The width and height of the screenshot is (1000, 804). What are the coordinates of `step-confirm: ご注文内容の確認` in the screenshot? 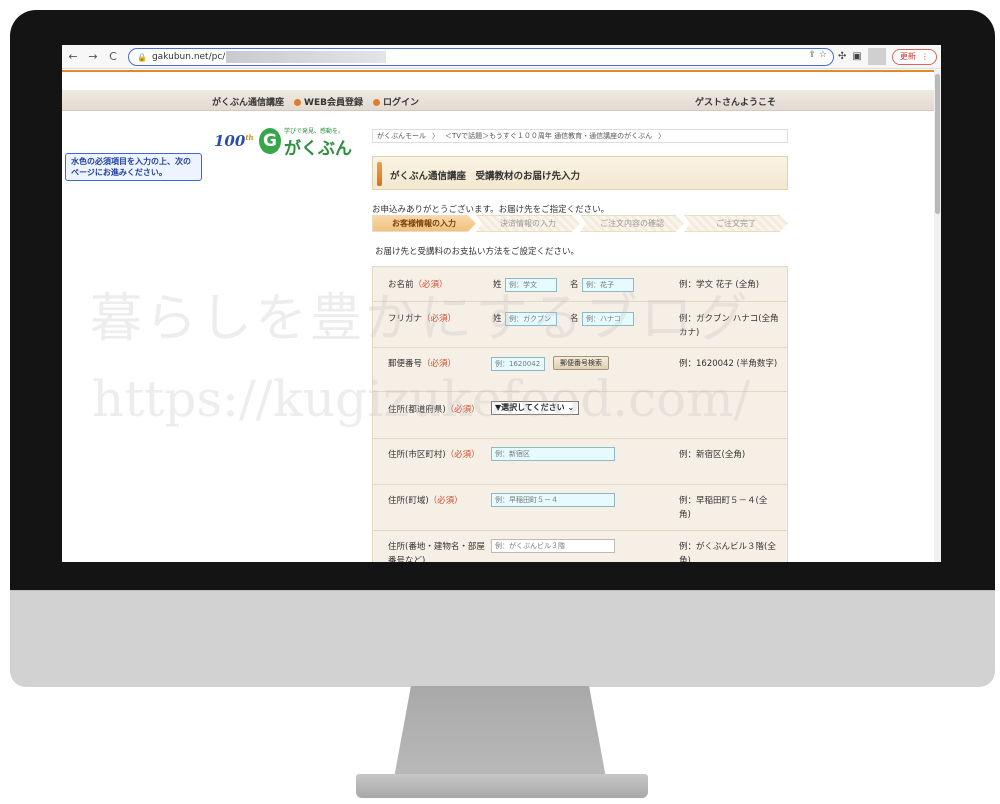 It's located at (632, 223).